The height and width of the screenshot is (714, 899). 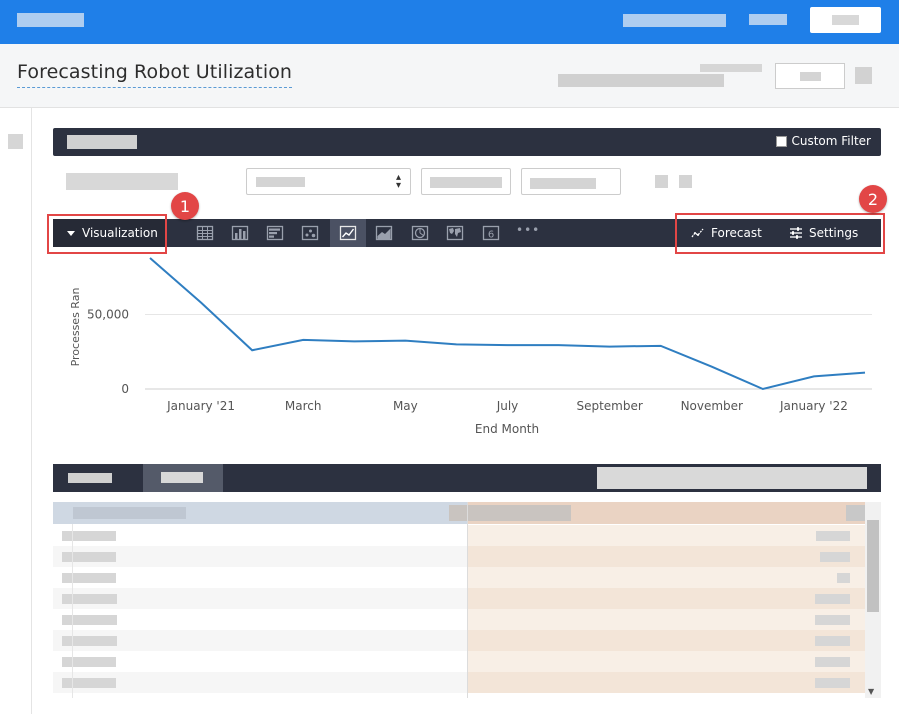 I want to click on x-tick-label: May, so click(x=405, y=406).